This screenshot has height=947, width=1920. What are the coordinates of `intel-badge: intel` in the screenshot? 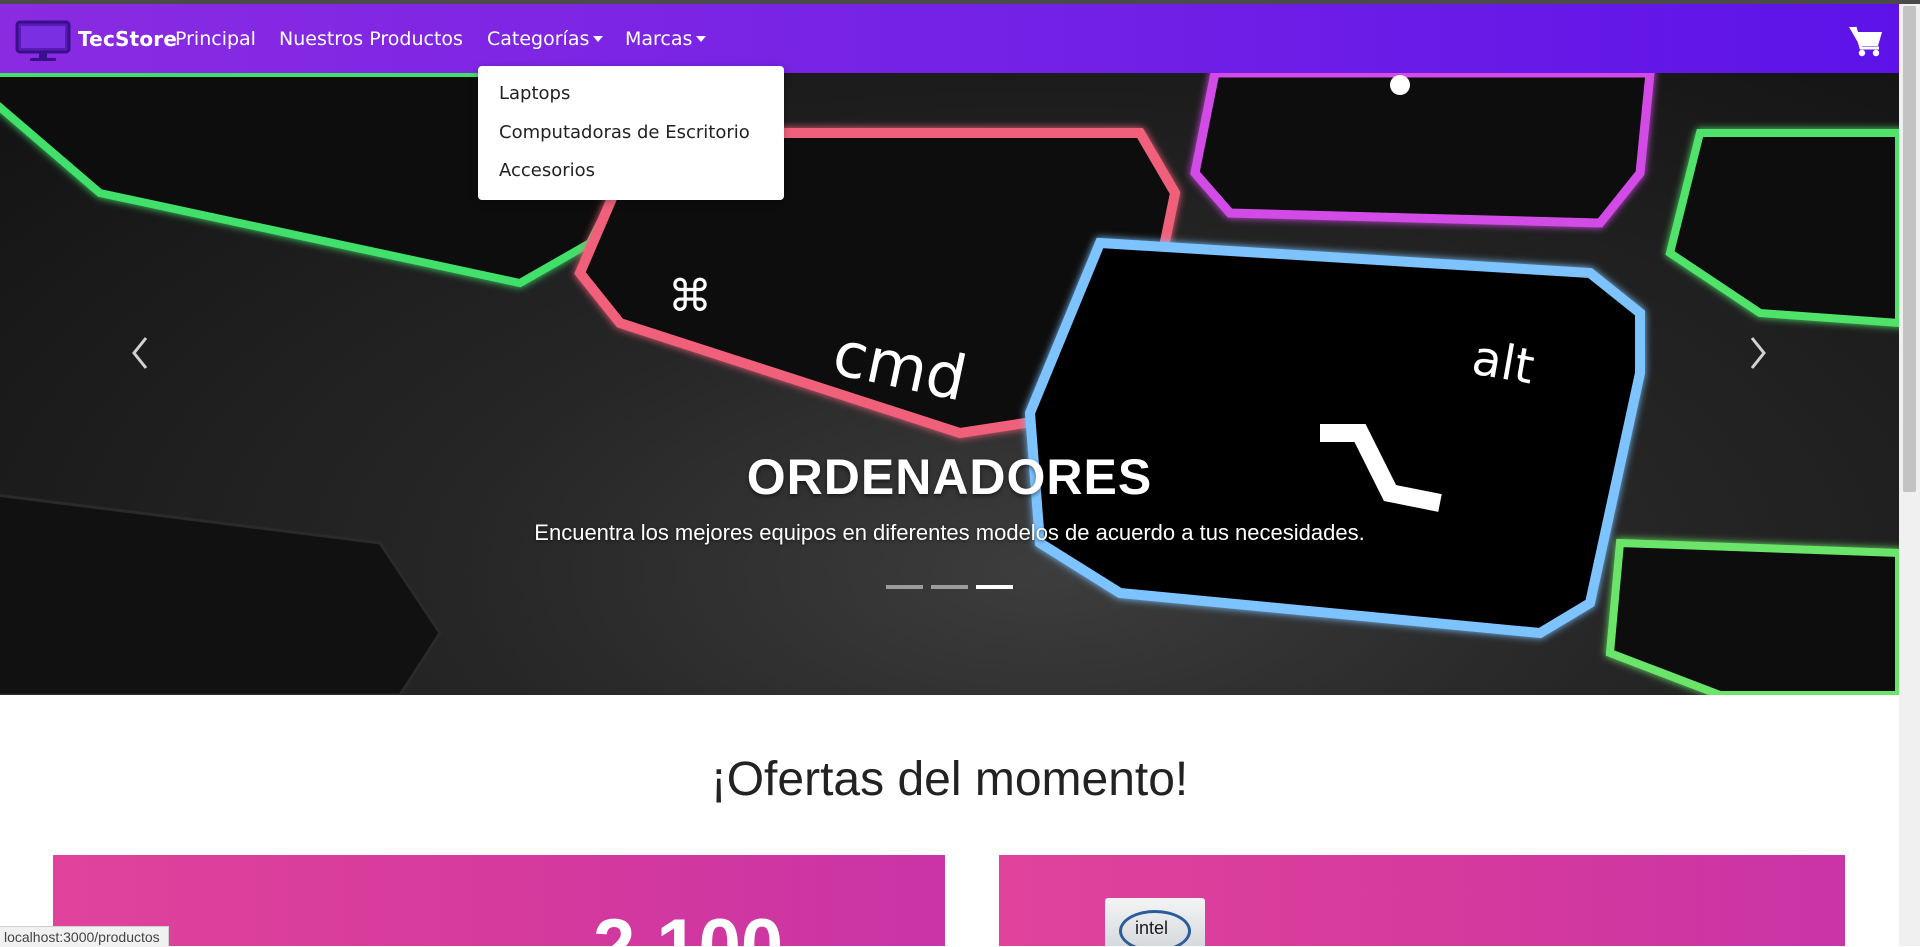 It's located at (1155, 922).